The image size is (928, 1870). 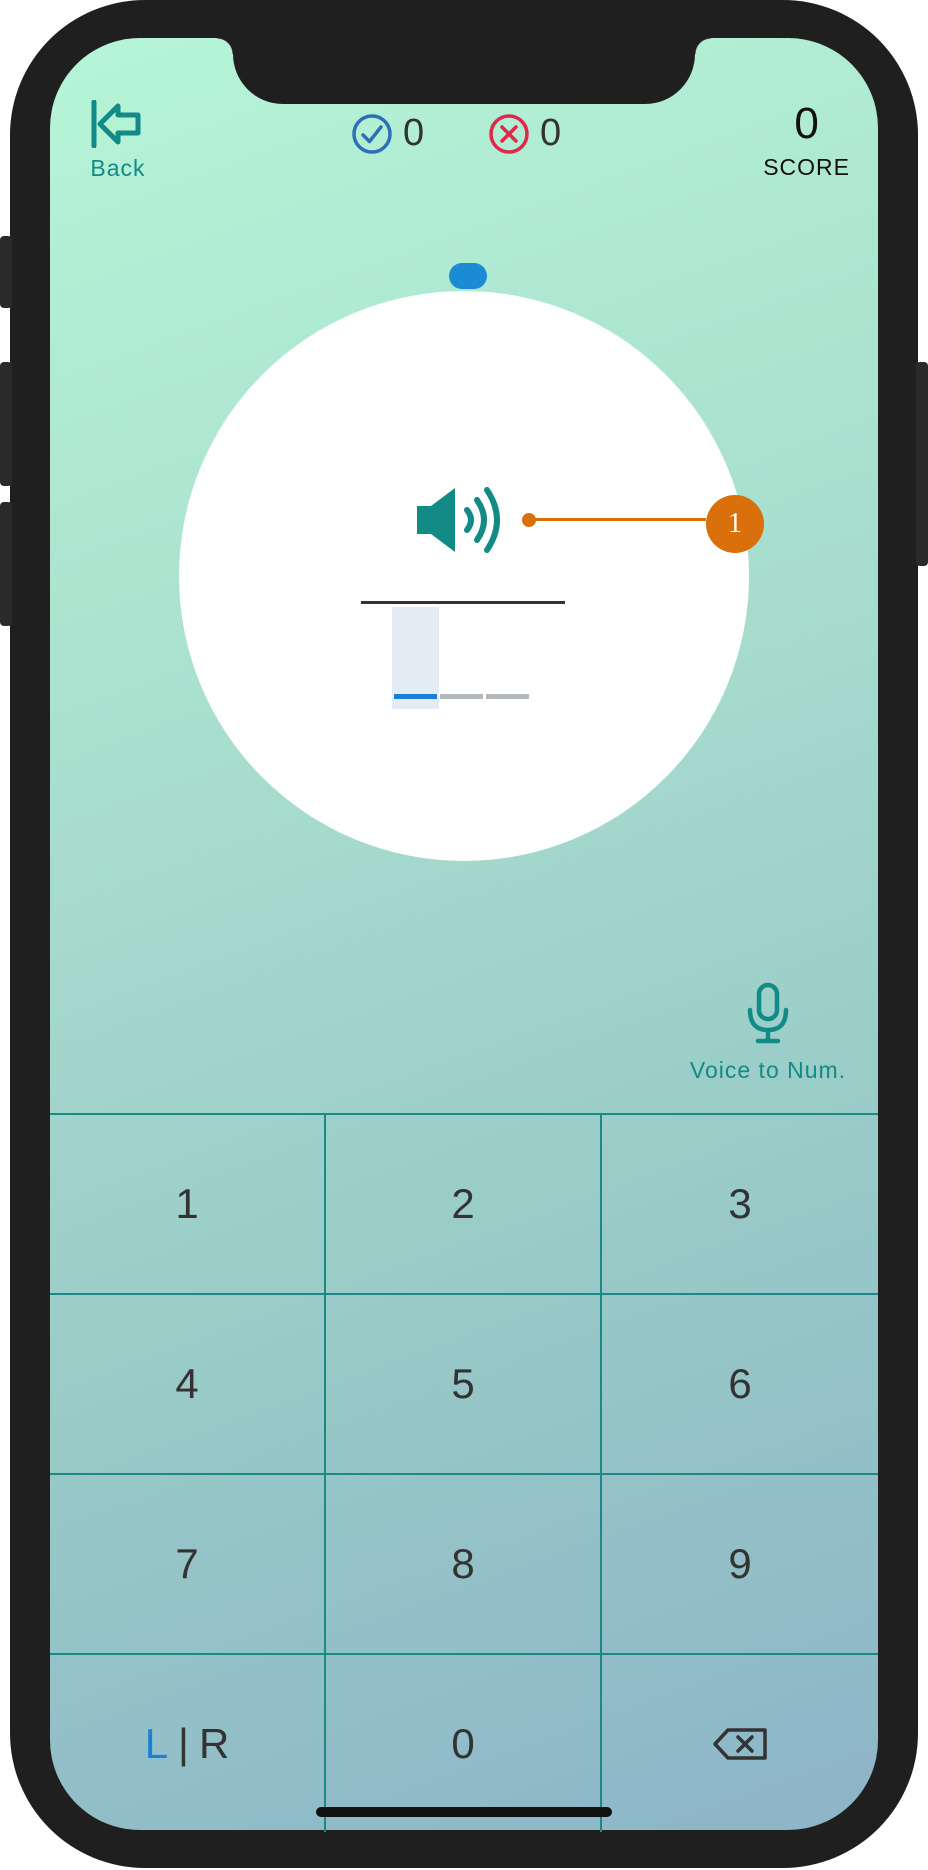 What do you see at coordinates (735, 524) in the screenshot?
I see `callout-badge: 1` at bounding box center [735, 524].